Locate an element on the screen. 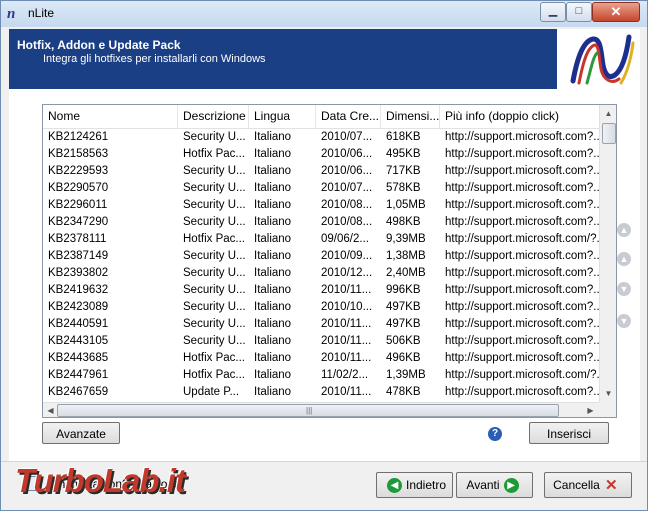 This screenshot has width=648, height=511. column-header-descrizione: Descrizione is located at coordinates (213, 116).